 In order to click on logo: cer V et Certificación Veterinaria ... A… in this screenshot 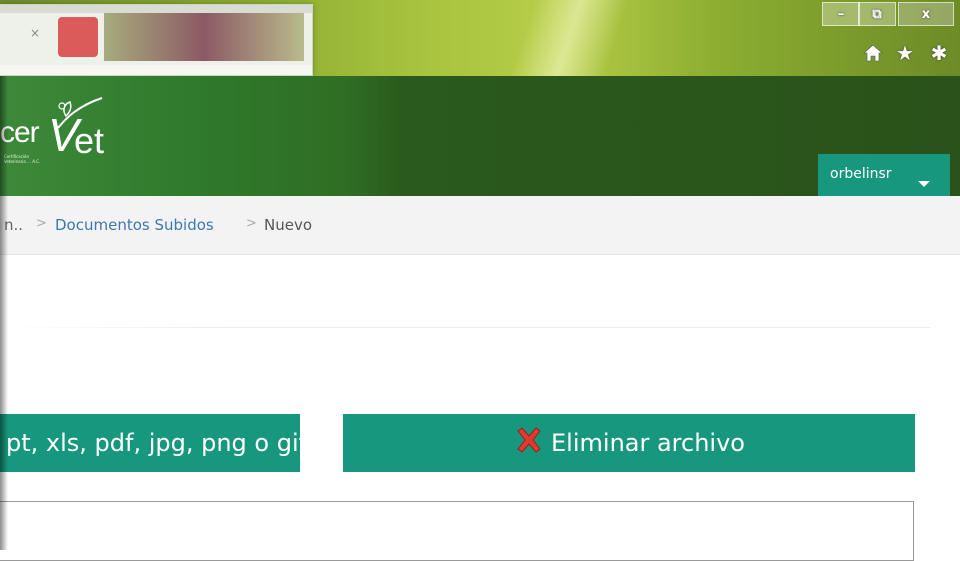, I will do `click(65, 139)`.